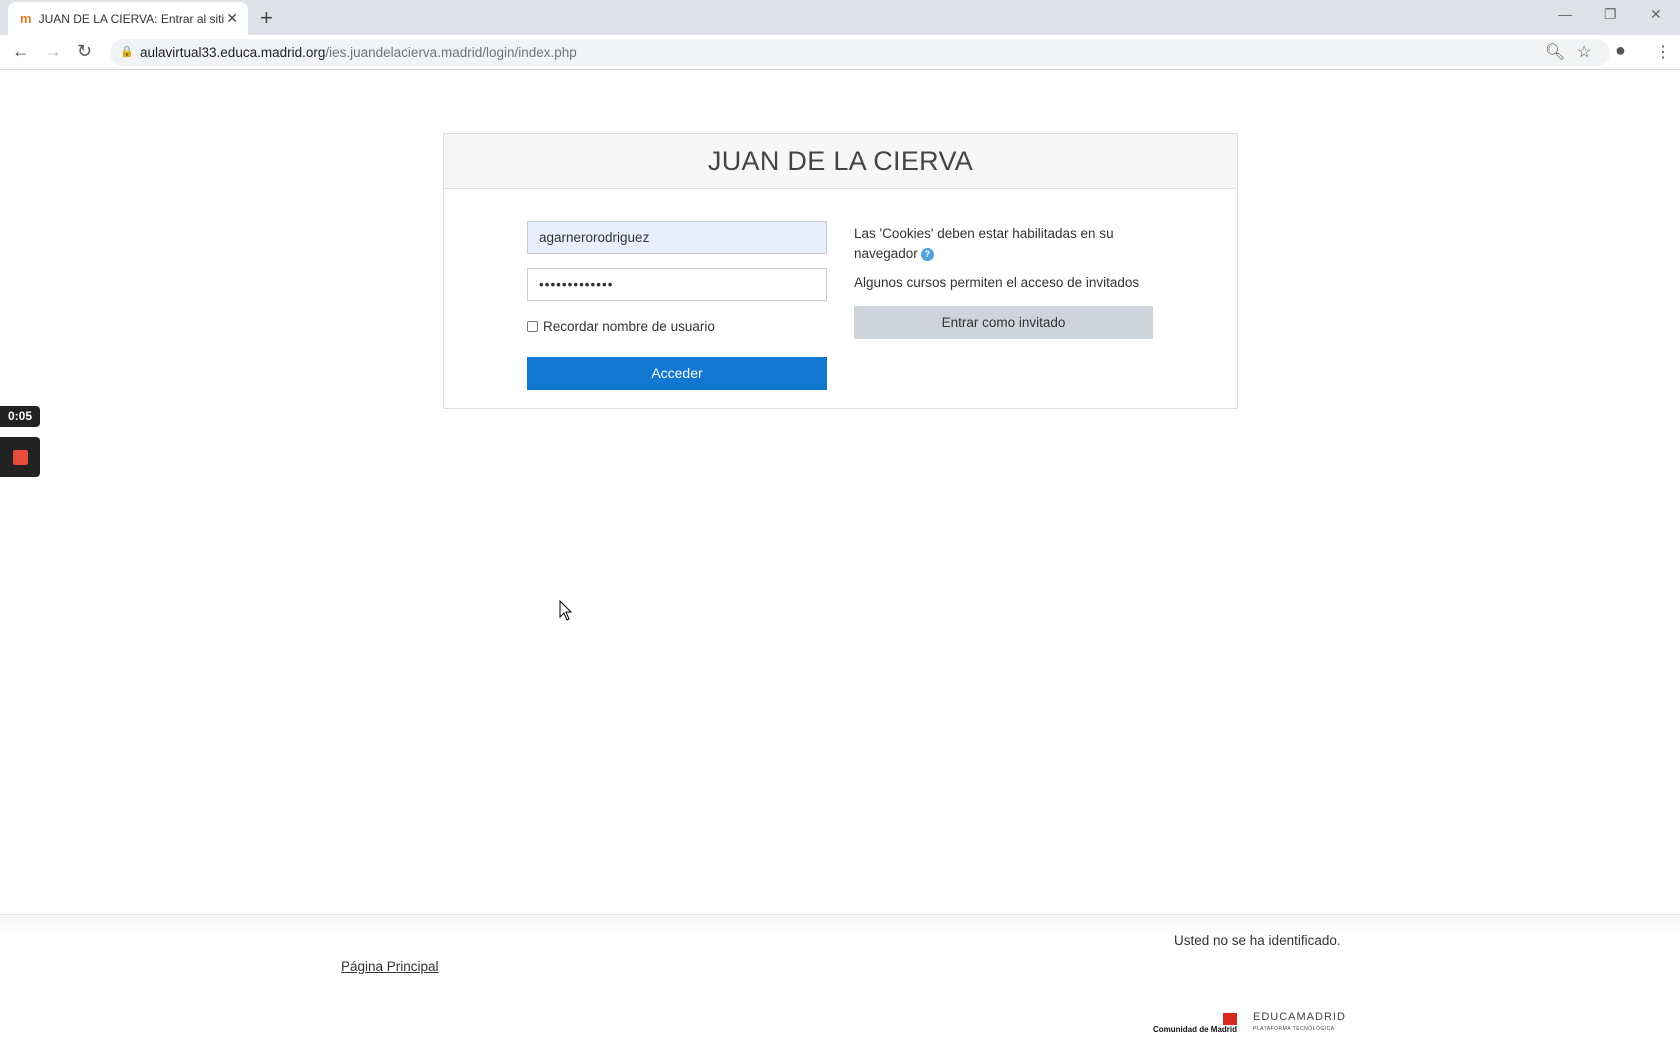 The width and height of the screenshot is (1680, 1050). Describe the element at coordinates (1620, 50) in the screenshot. I see `profile-icon: ●` at that location.